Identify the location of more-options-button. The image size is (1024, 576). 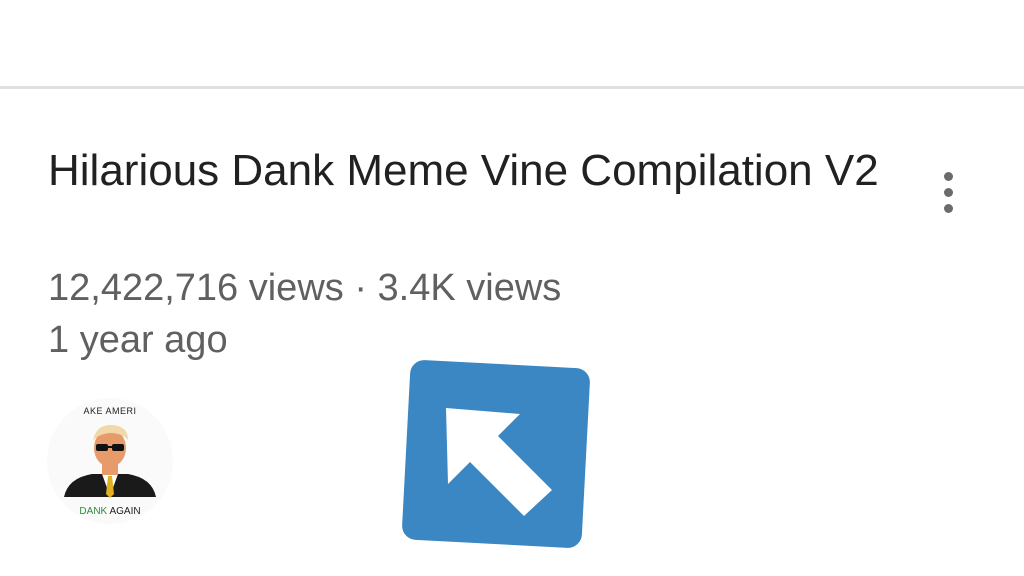
(948, 192).